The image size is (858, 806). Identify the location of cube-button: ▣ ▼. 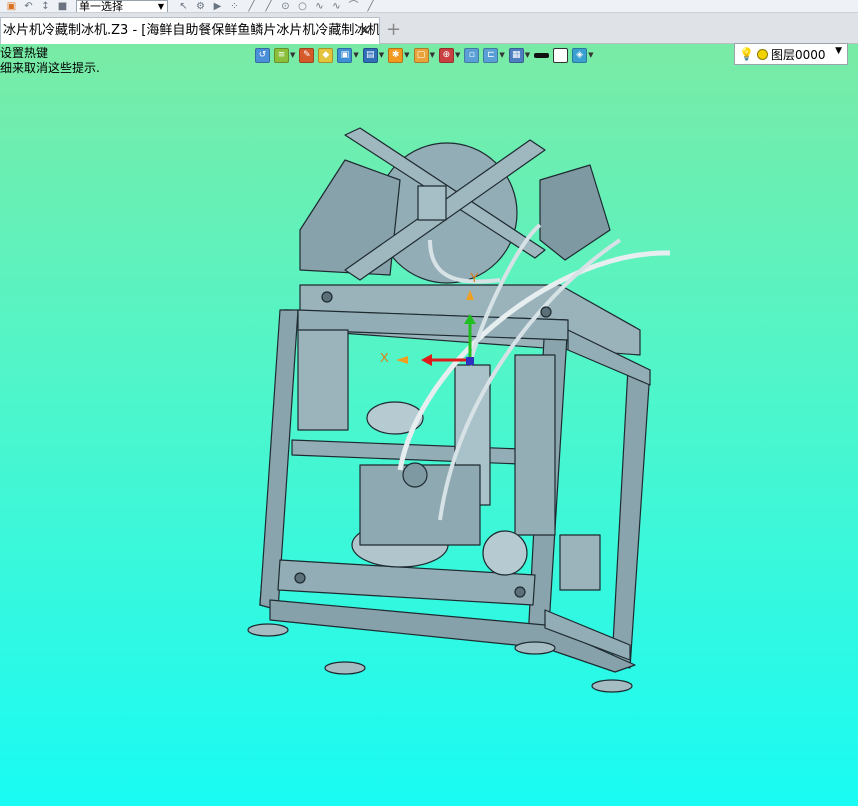
(348, 55).